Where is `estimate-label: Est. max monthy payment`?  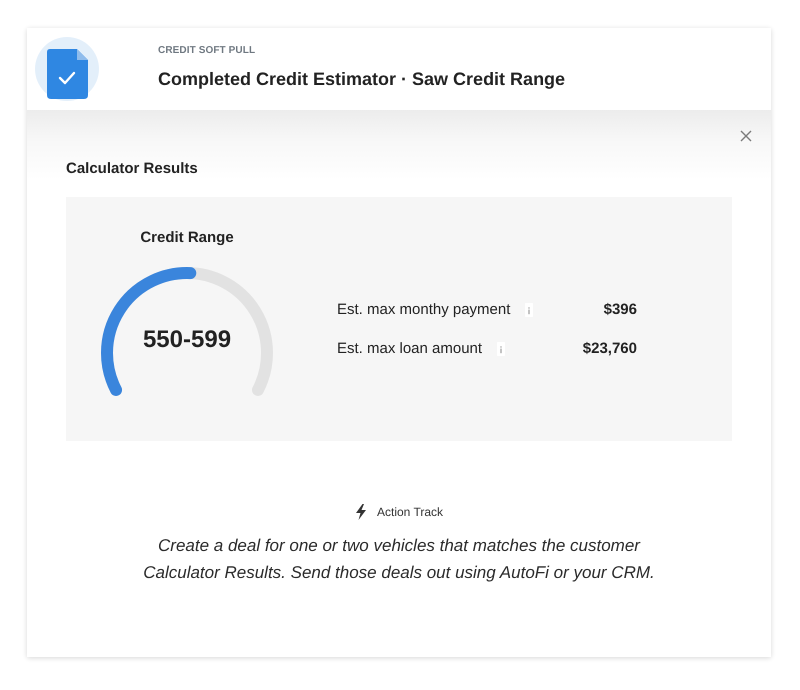
estimate-label: Est. max monthy payment is located at coordinates (423, 310).